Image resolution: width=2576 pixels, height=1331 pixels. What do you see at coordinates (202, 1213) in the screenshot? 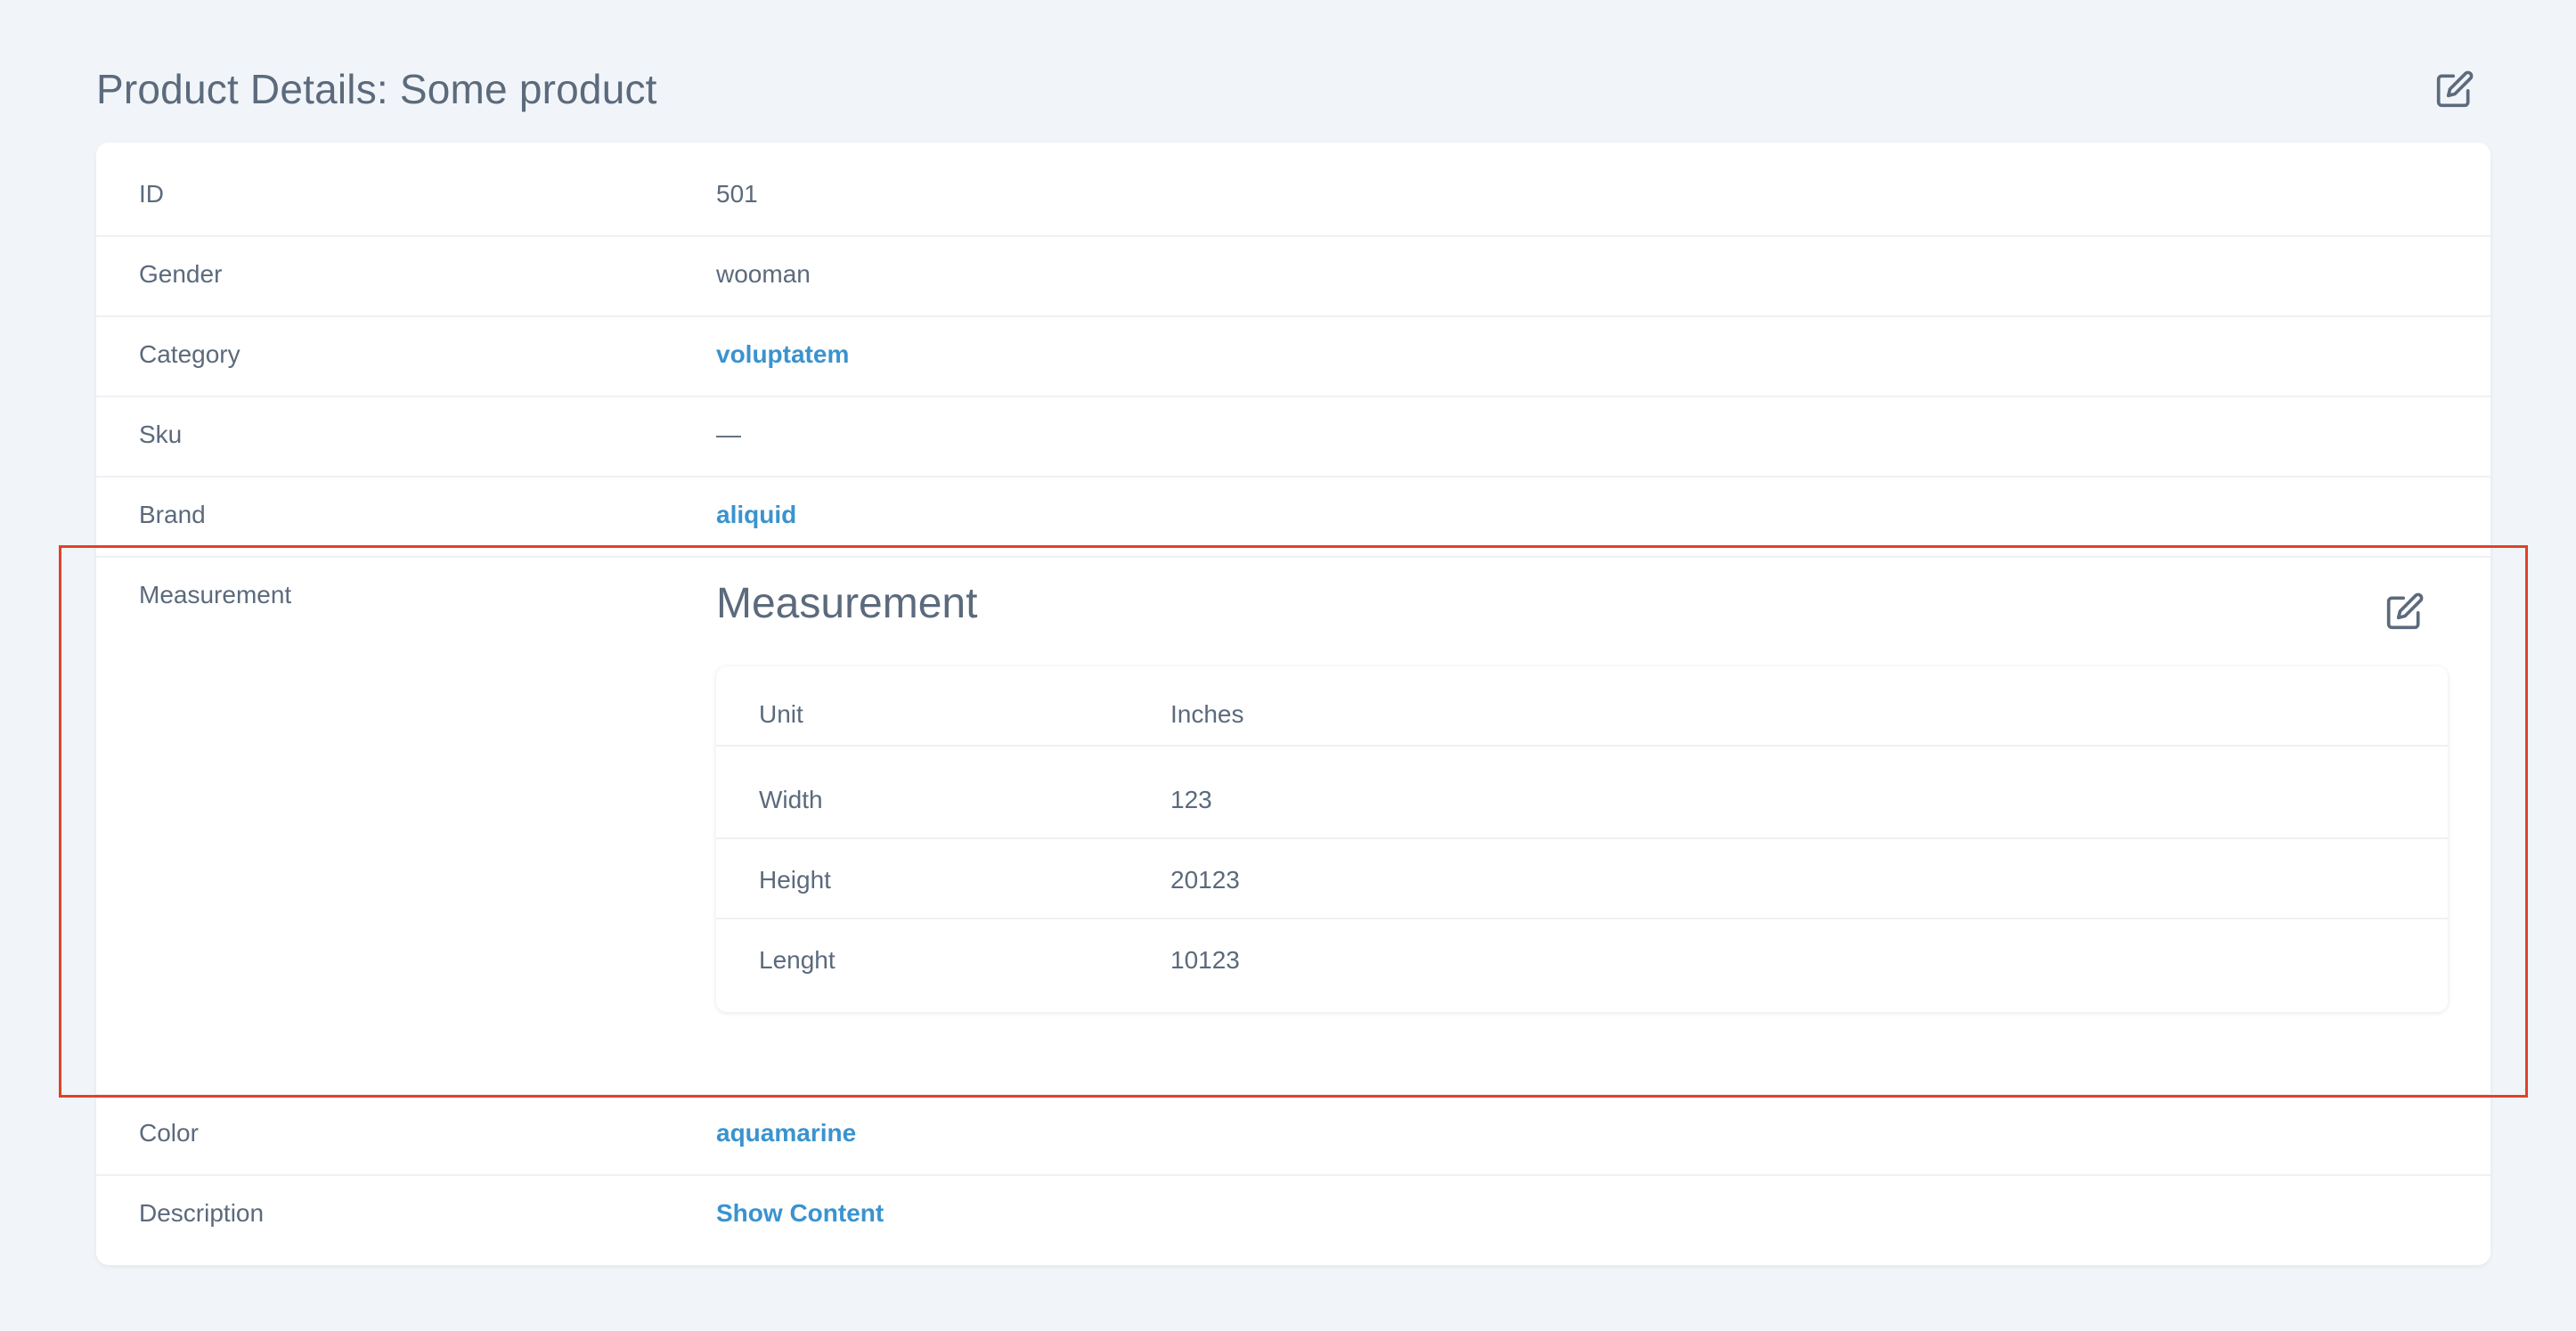
I see `detail-label: Description` at bounding box center [202, 1213].